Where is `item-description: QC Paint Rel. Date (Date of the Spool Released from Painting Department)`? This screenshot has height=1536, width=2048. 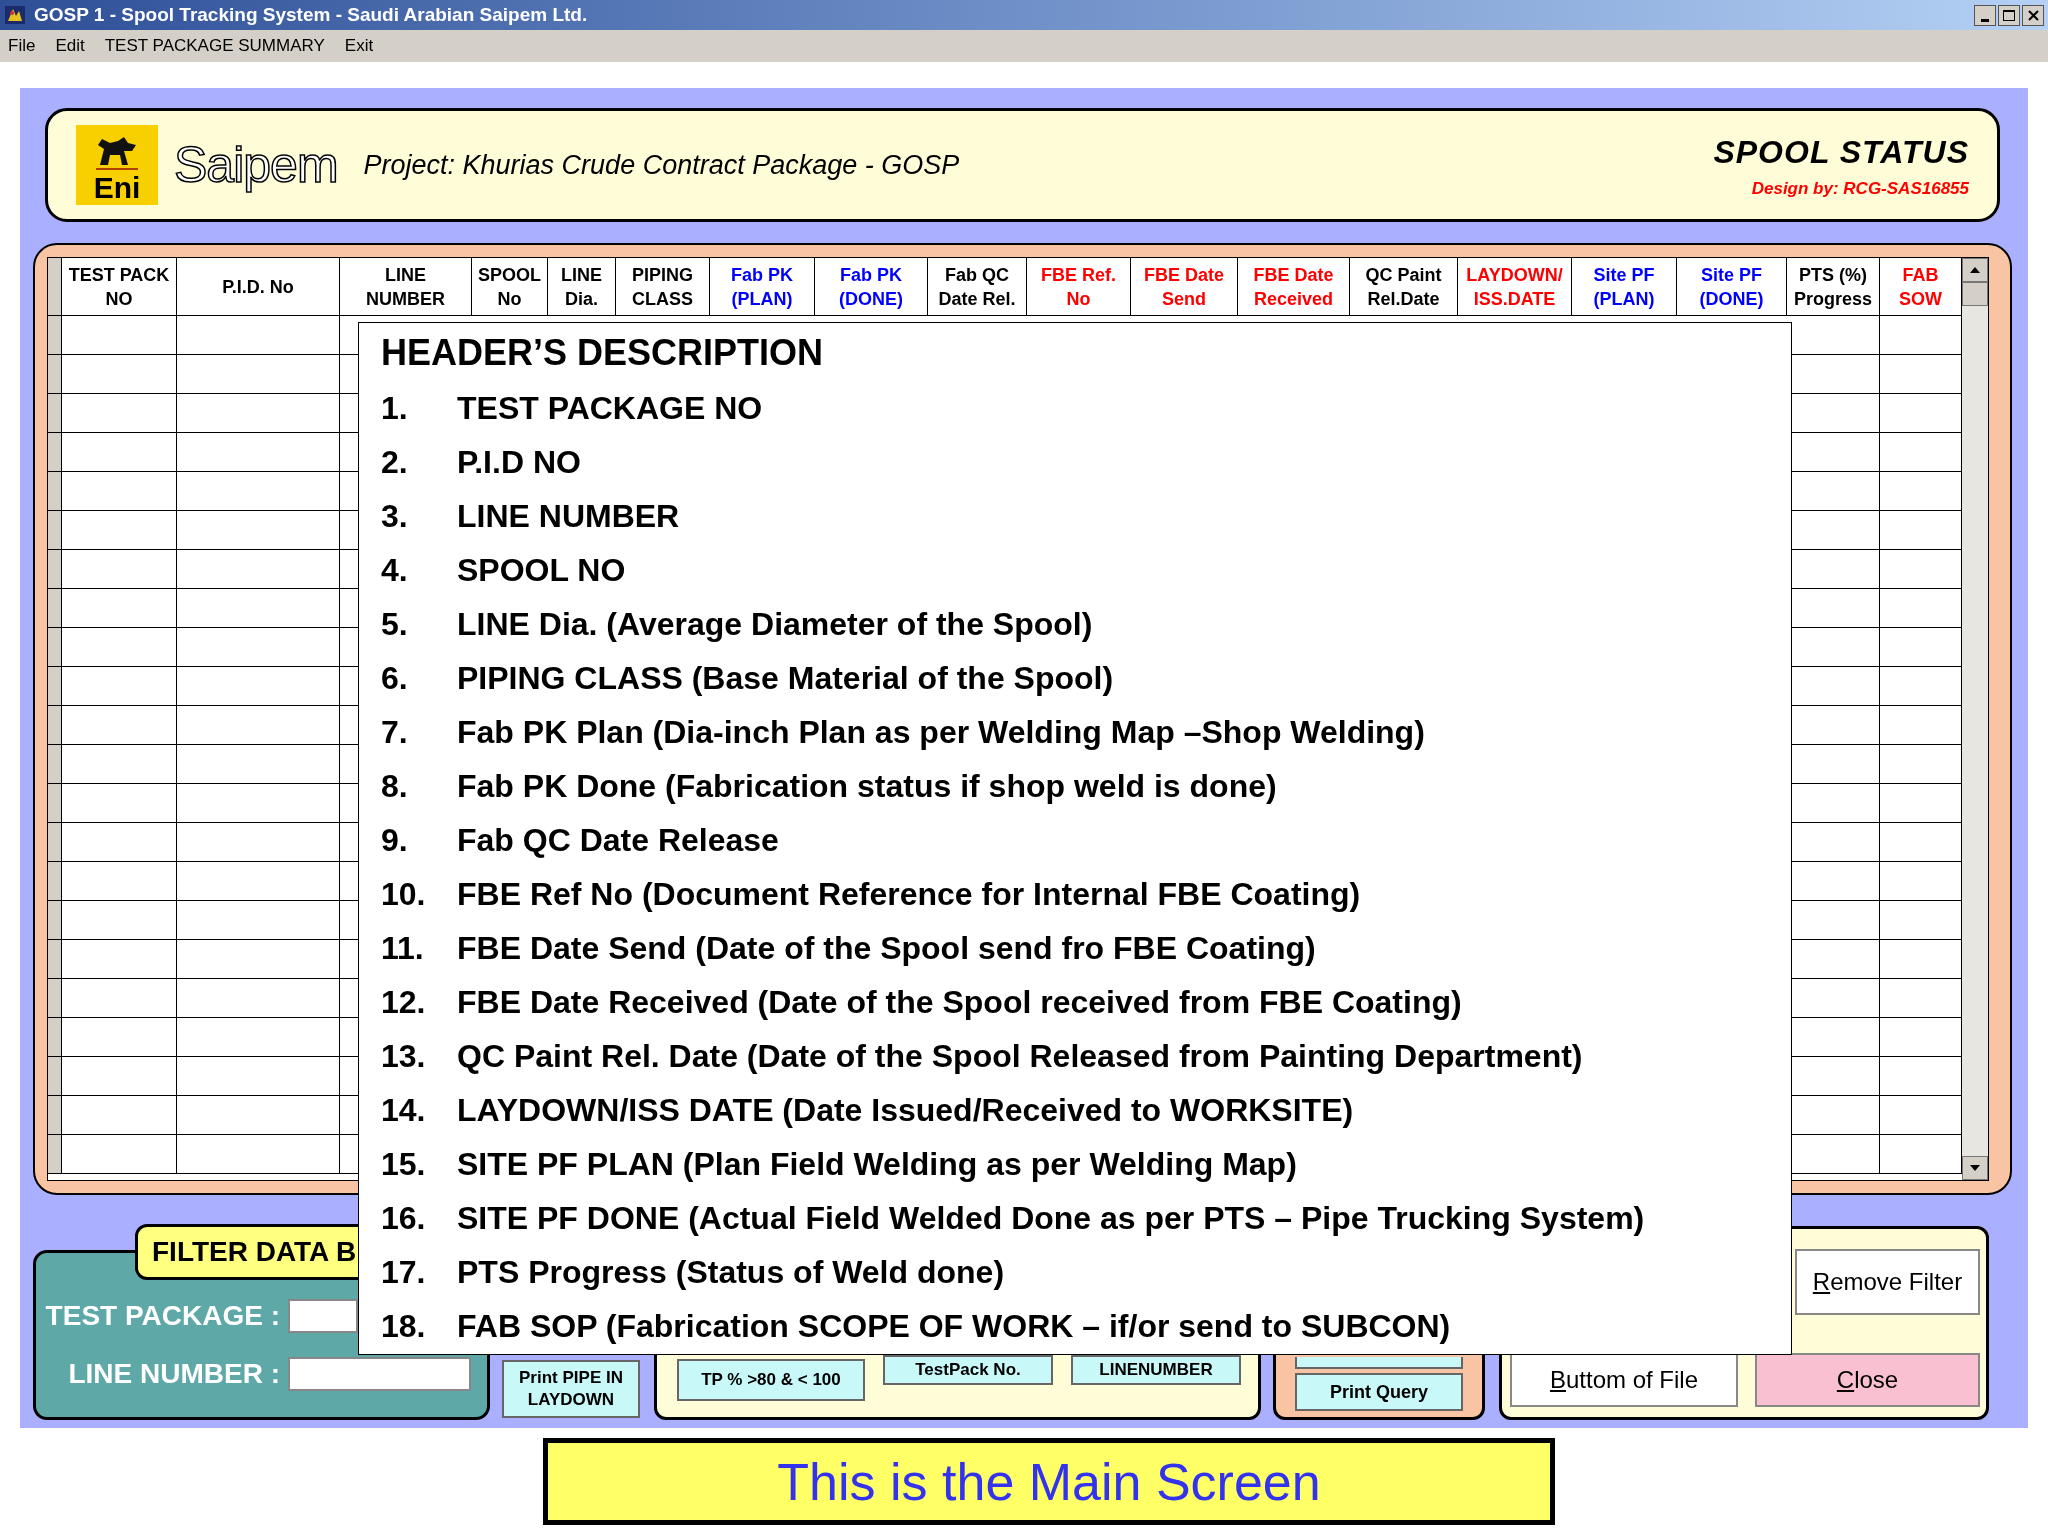
item-description: QC Paint Rel. Date (Date of the Spool Released from Painting Department) is located at coordinates (1020, 1056).